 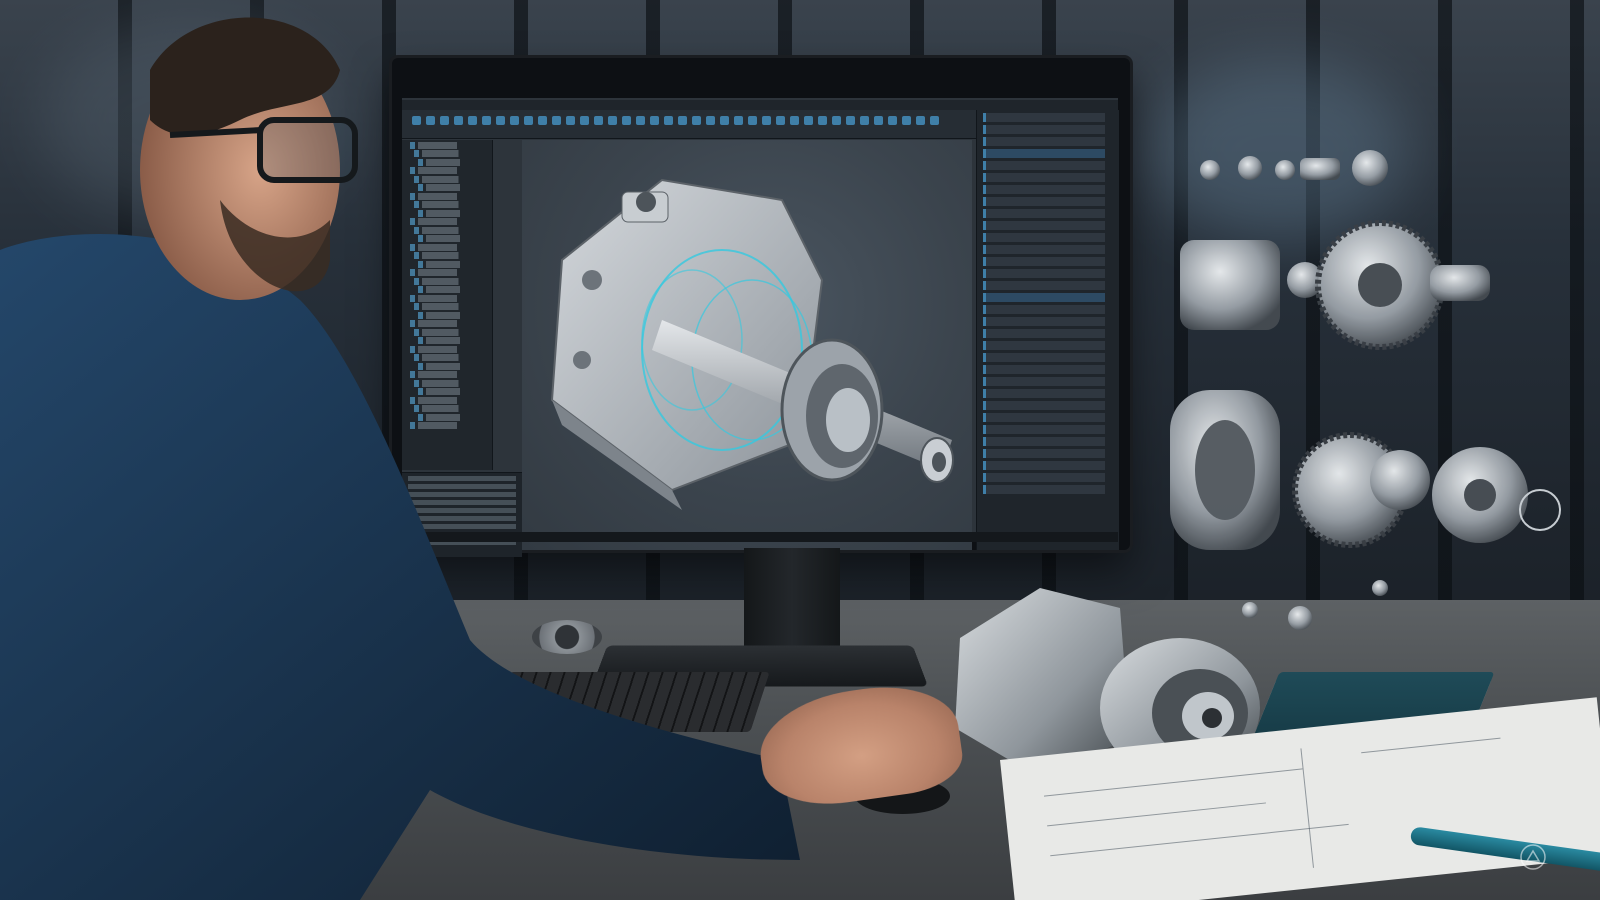 I want to click on exploded-parts-display, so click(x=1365, y=390).